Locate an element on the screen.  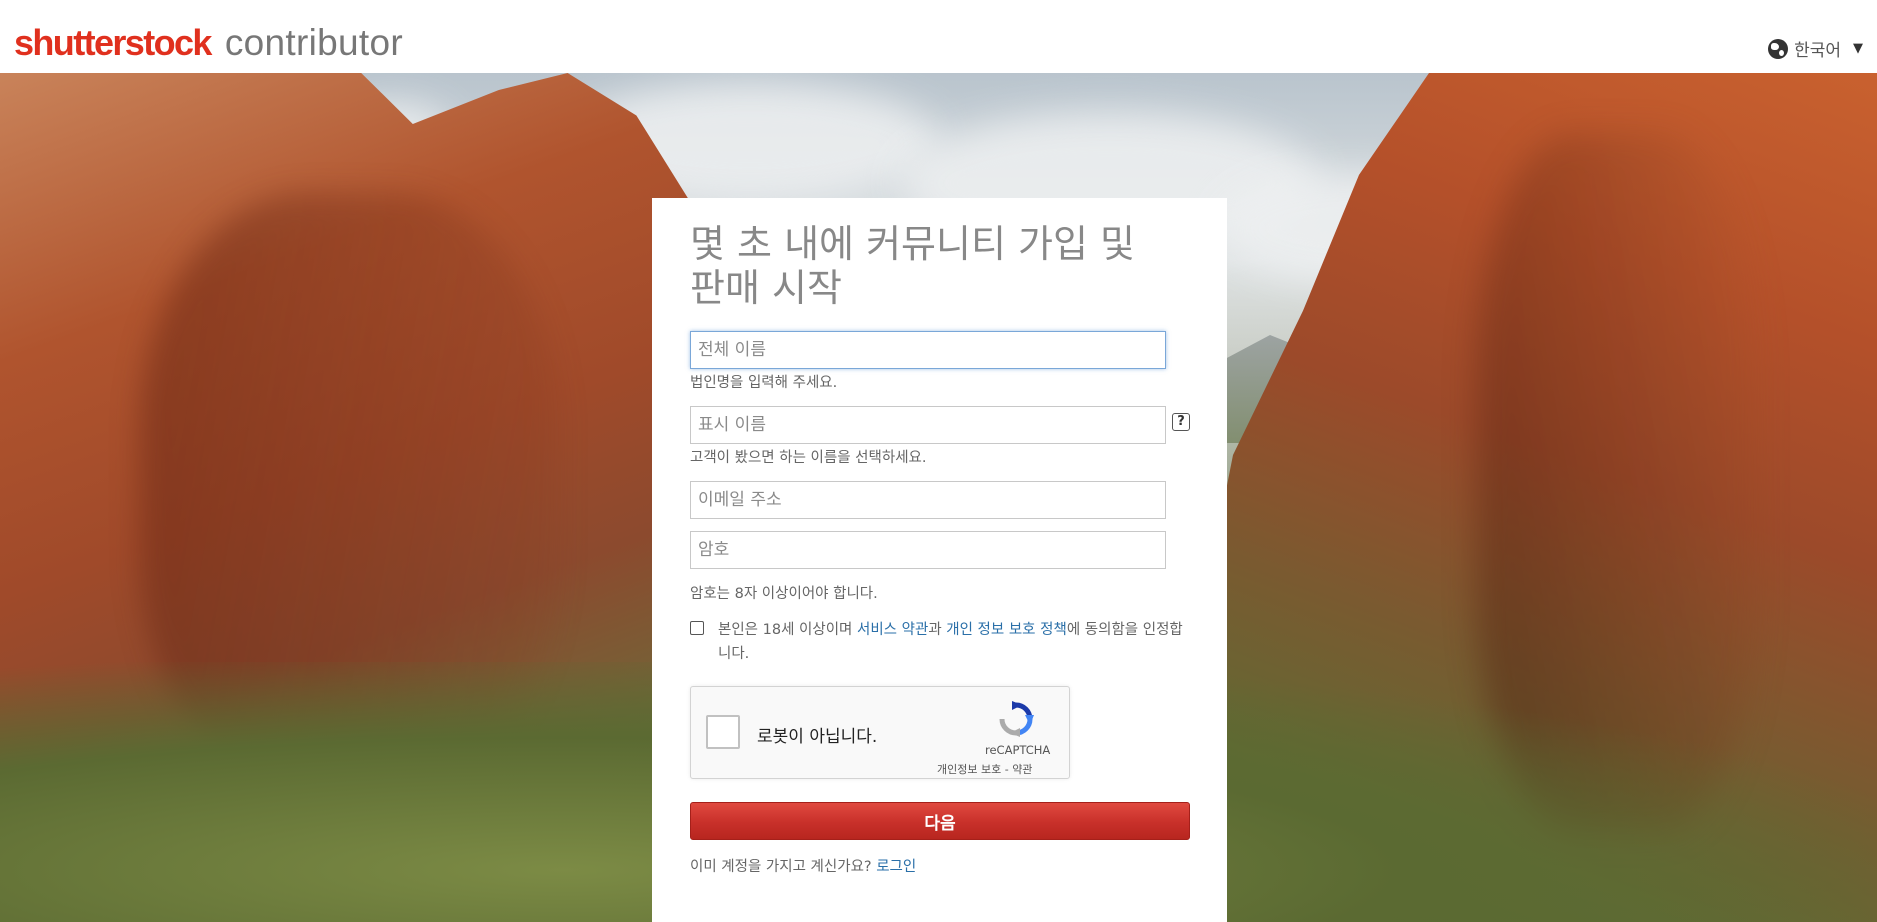
privacy-policy-link: 개인 정보 보호 정책 is located at coordinates (1006, 630).